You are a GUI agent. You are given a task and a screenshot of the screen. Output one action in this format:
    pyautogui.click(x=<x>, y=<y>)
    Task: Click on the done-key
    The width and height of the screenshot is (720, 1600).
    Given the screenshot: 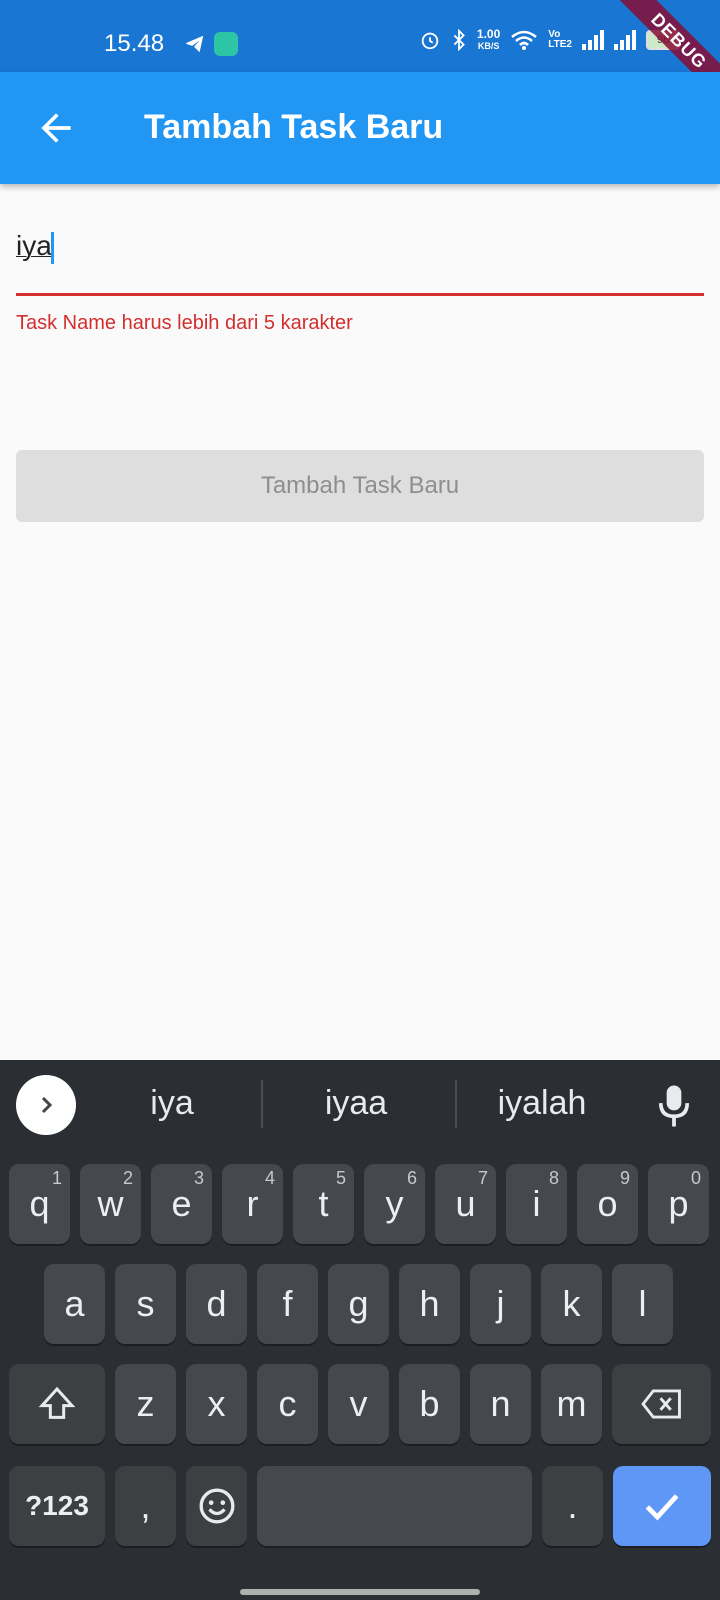 What is the action you would take?
    pyautogui.click(x=662, y=1506)
    